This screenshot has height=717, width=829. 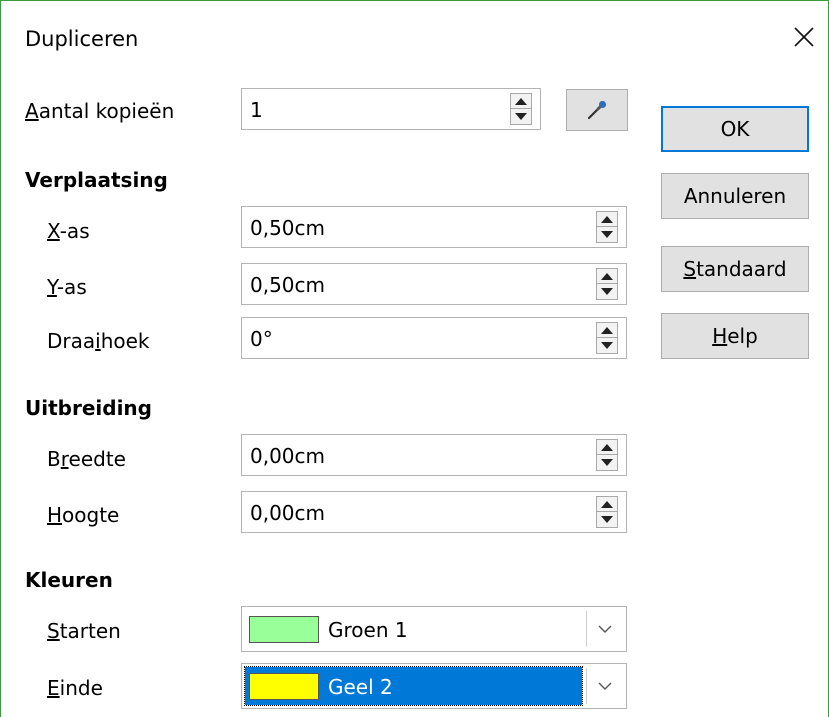 I want to click on displacement-heading: Verplaatsing, so click(x=96, y=180).